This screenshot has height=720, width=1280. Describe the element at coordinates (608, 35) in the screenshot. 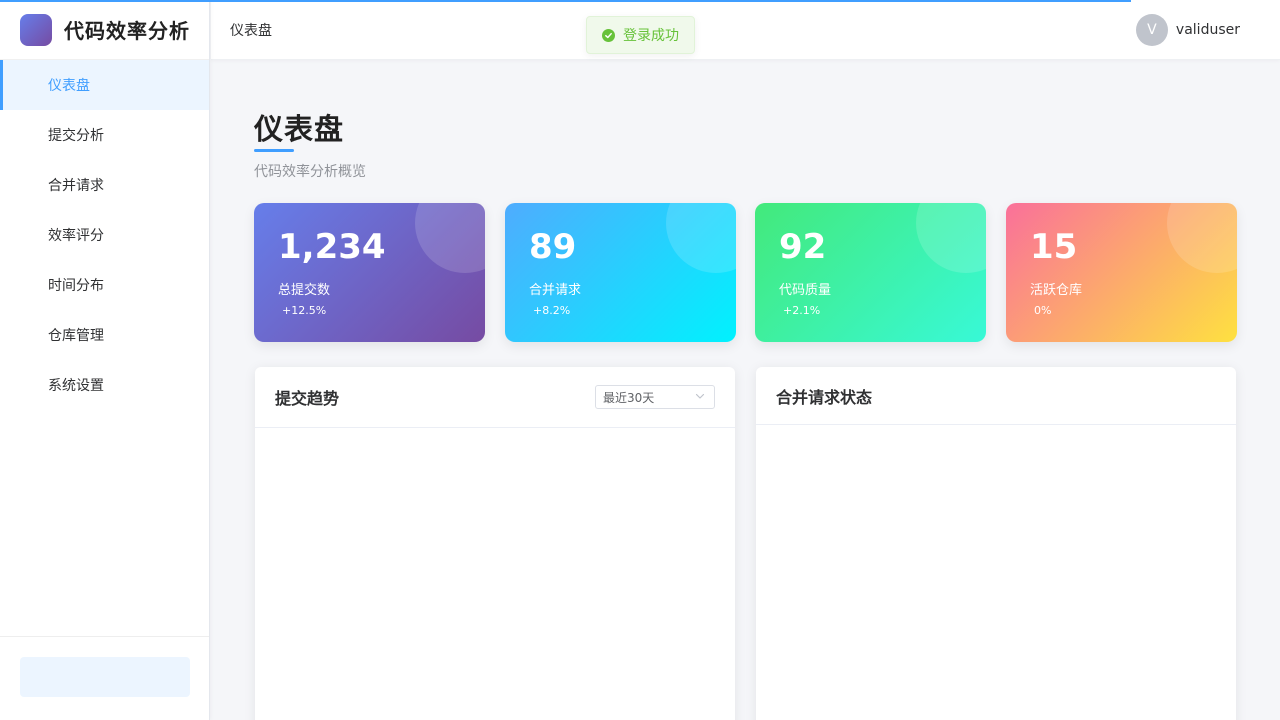

I see `check-circle-icon` at that location.